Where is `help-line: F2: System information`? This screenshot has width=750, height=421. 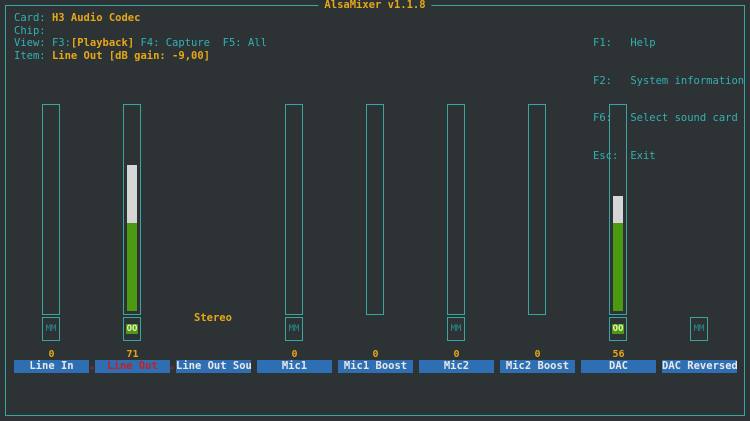 help-line: F2: System information is located at coordinates (668, 81).